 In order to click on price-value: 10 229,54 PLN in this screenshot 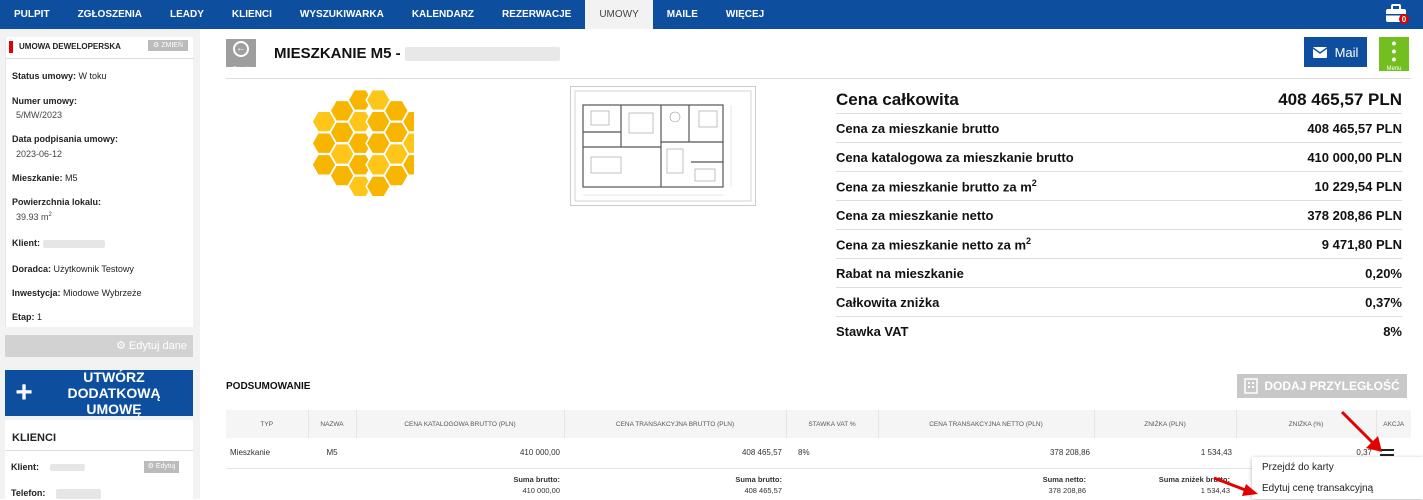, I will do `click(1358, 186)`.